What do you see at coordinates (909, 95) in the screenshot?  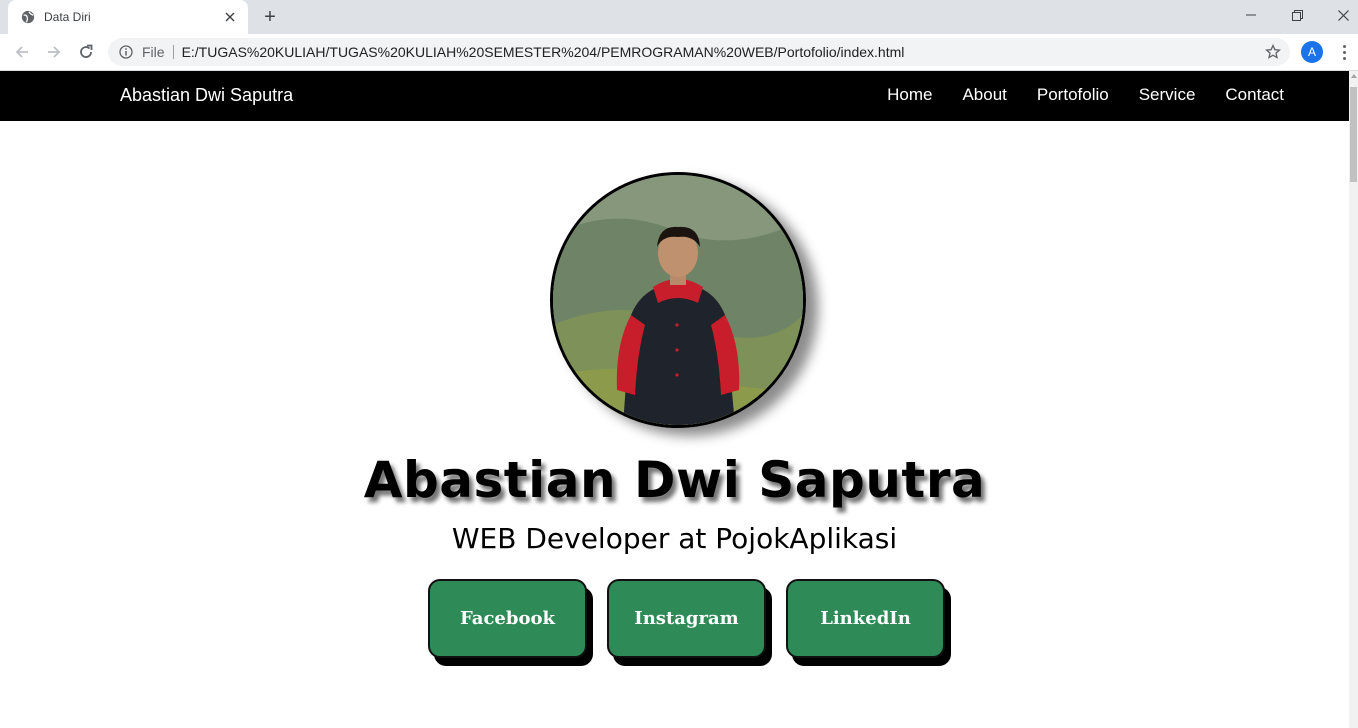 I see `nav-link-home: Home` at bounding box center [909, 95].